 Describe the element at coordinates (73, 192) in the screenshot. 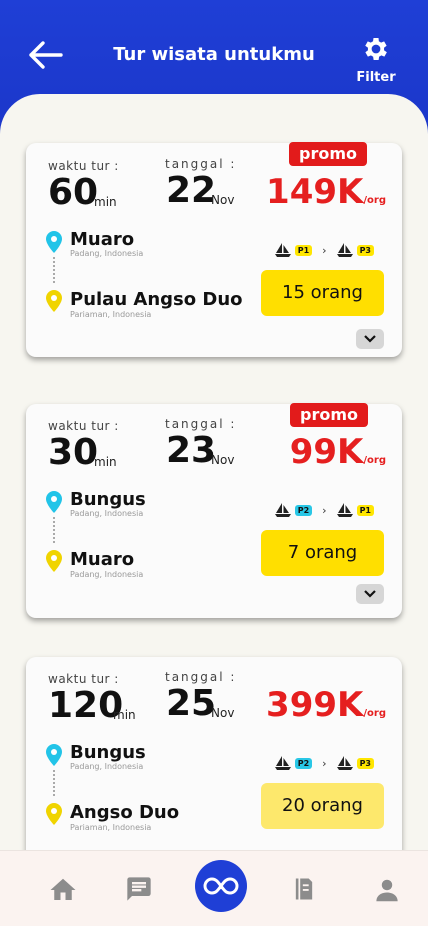

I see `duration-value: 60` at that location.